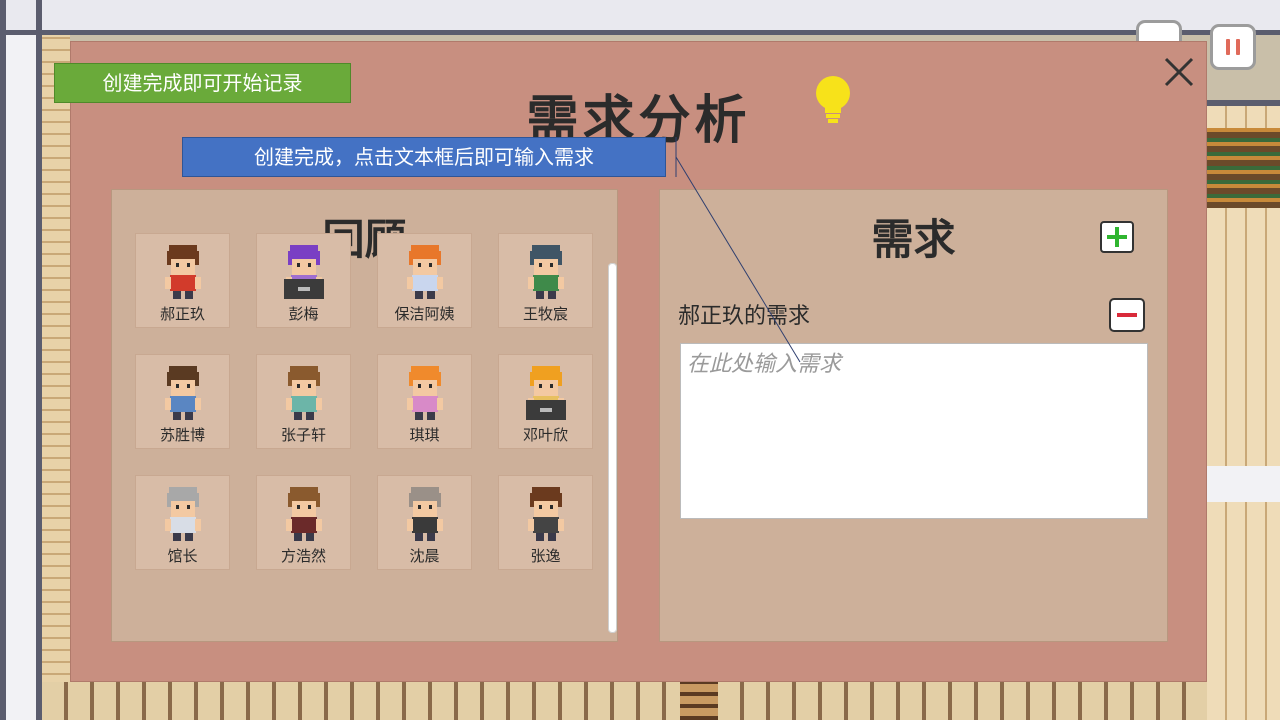 Image resolution: width=1280 pixels, height=720 pixels. I want to click on scrollbar-thumb, so click(612, 448).